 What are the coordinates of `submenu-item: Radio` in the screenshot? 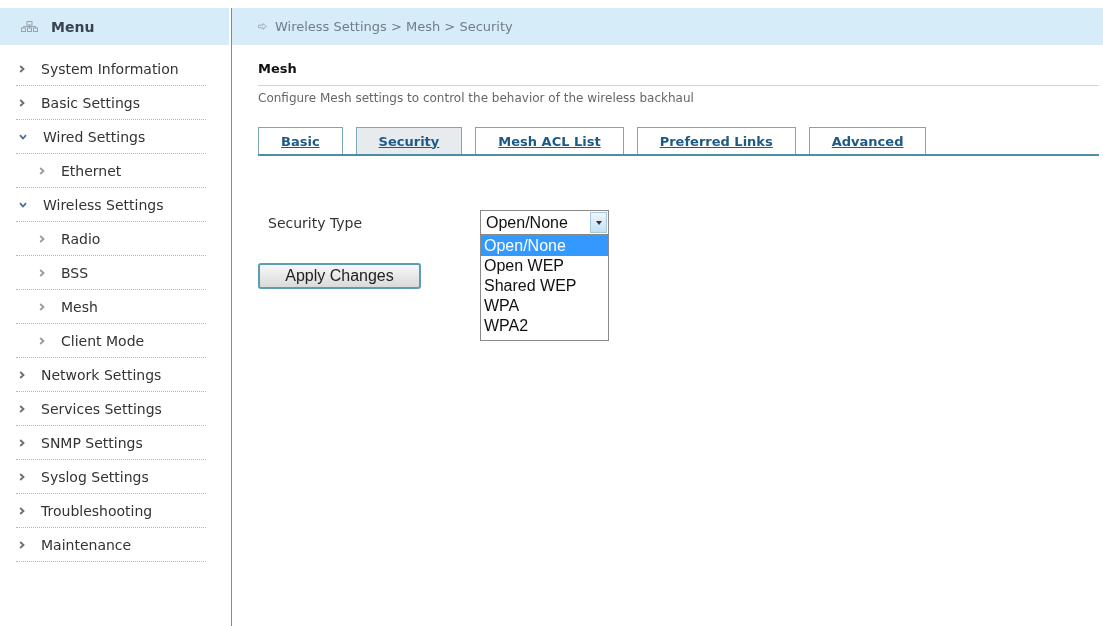 It's located at (111, 239).